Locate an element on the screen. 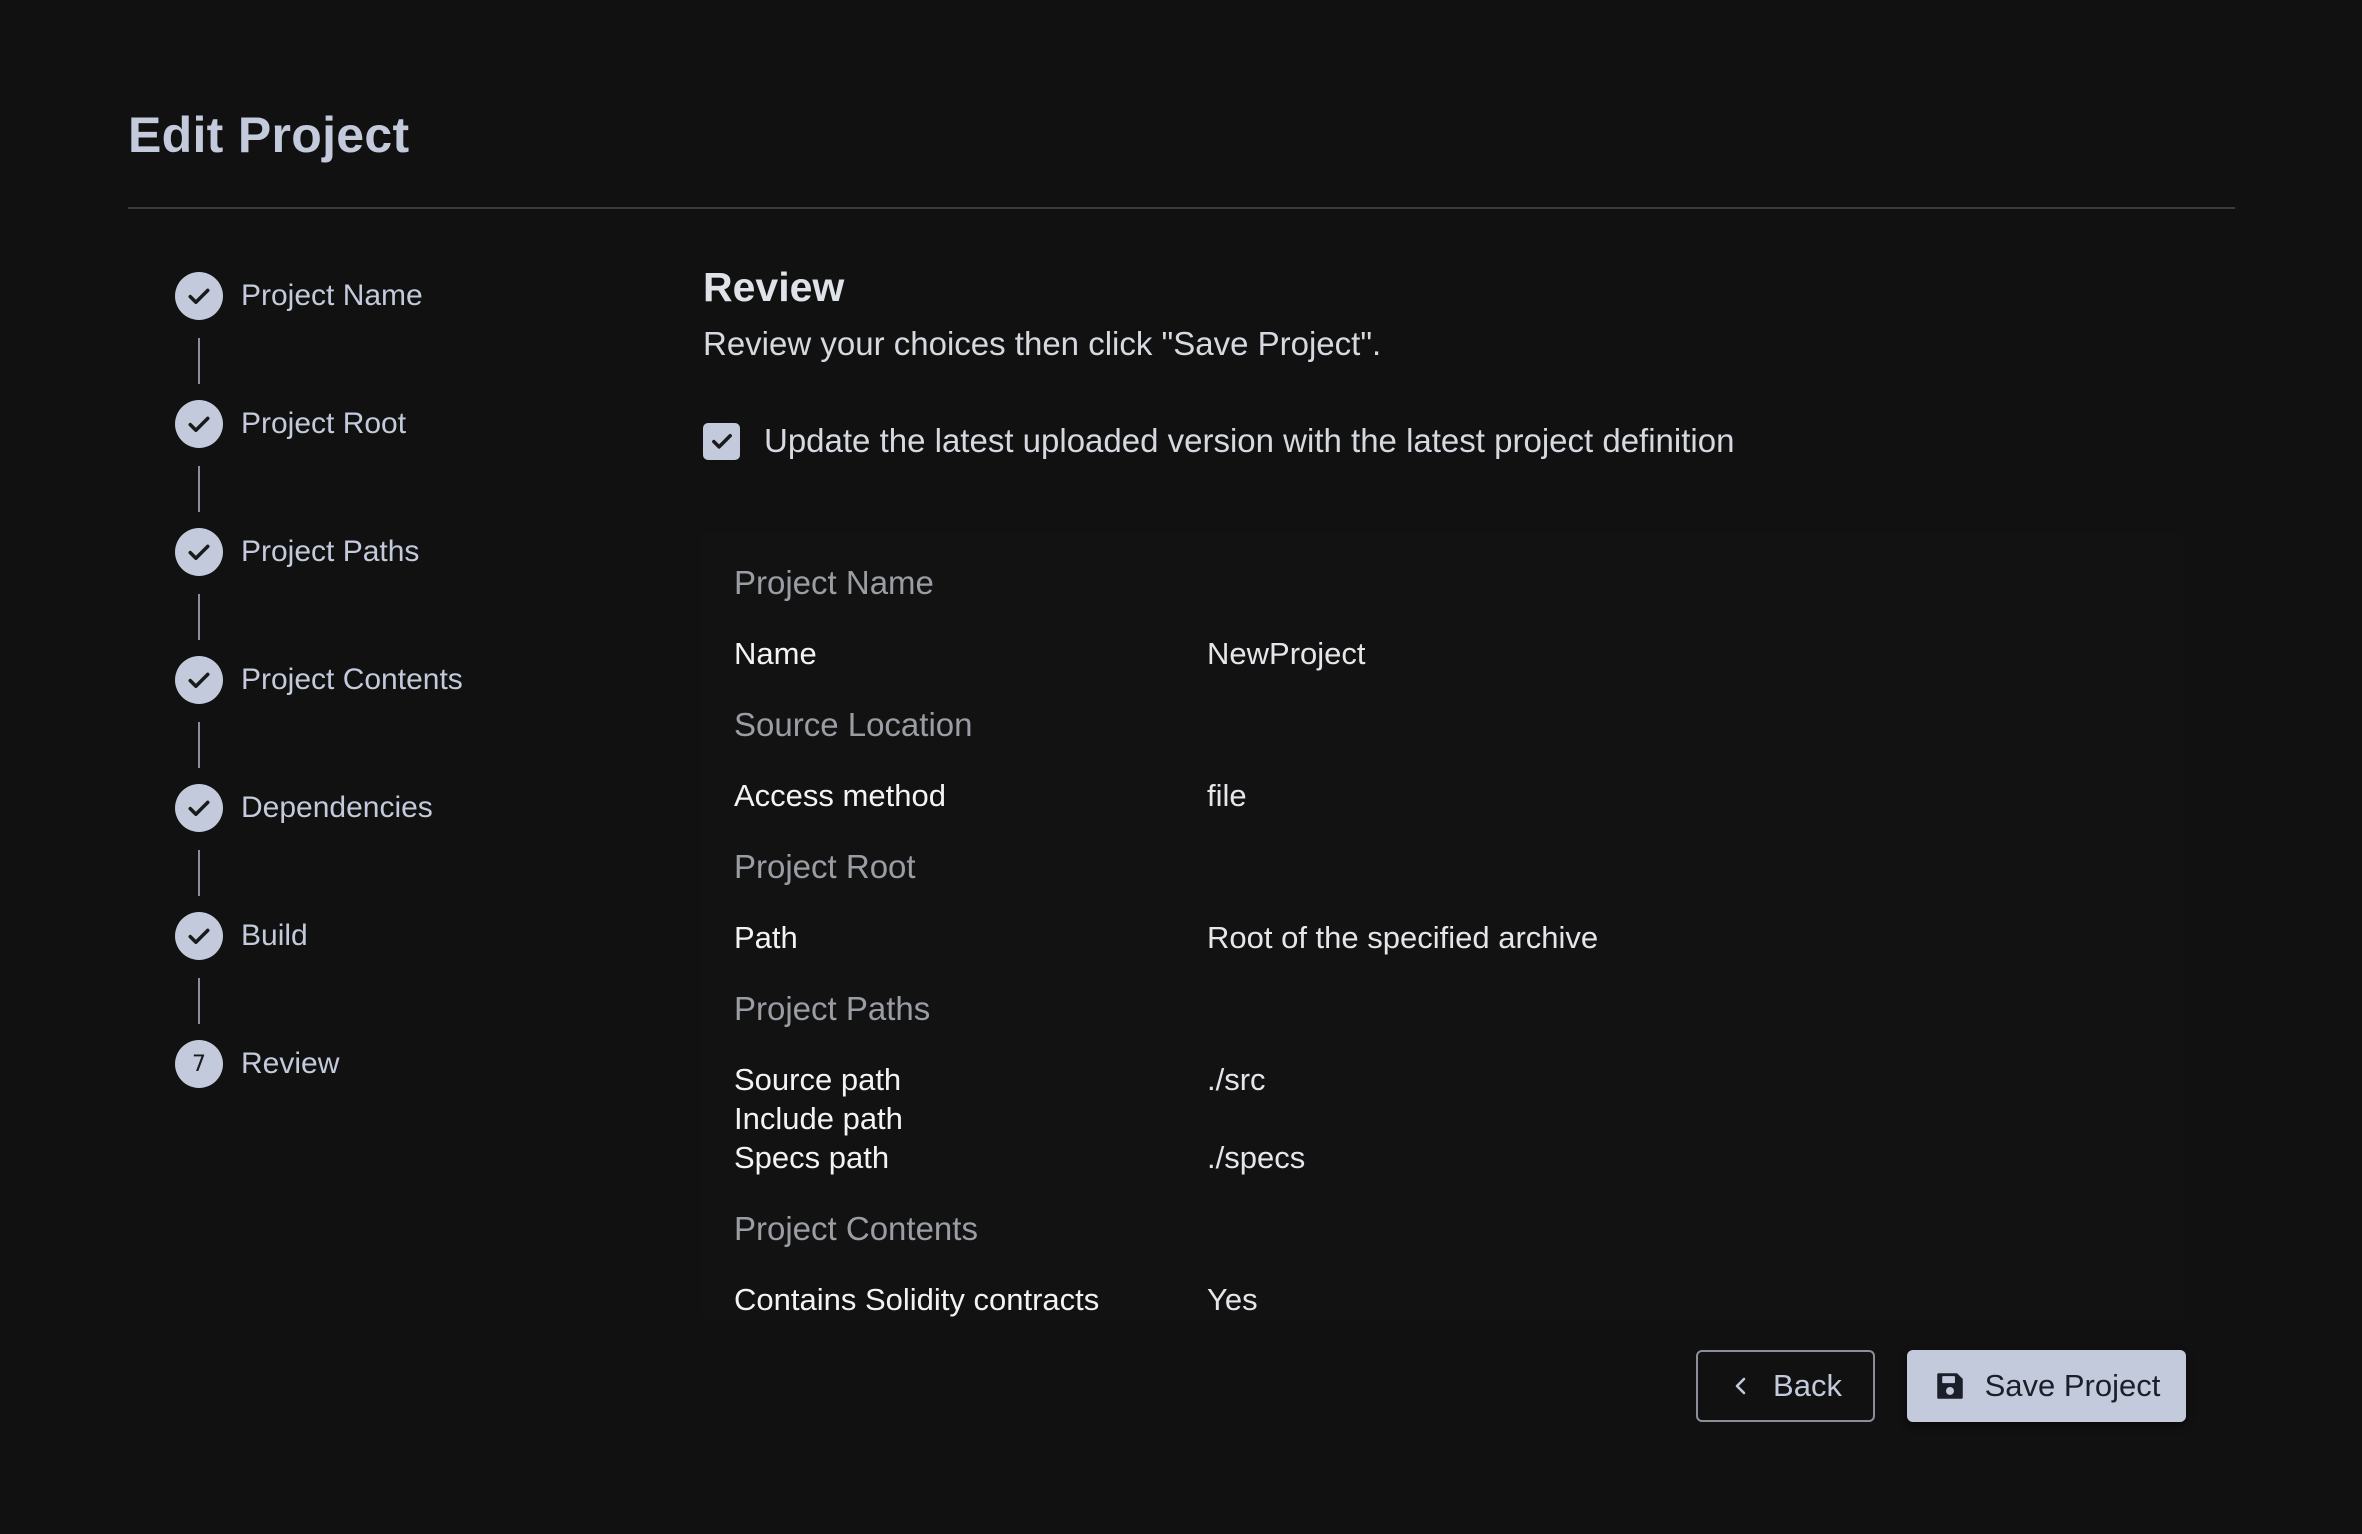 The image size is (2362, 1534). review-row-access-method: Access method file is located at coordinates (1434, 798).